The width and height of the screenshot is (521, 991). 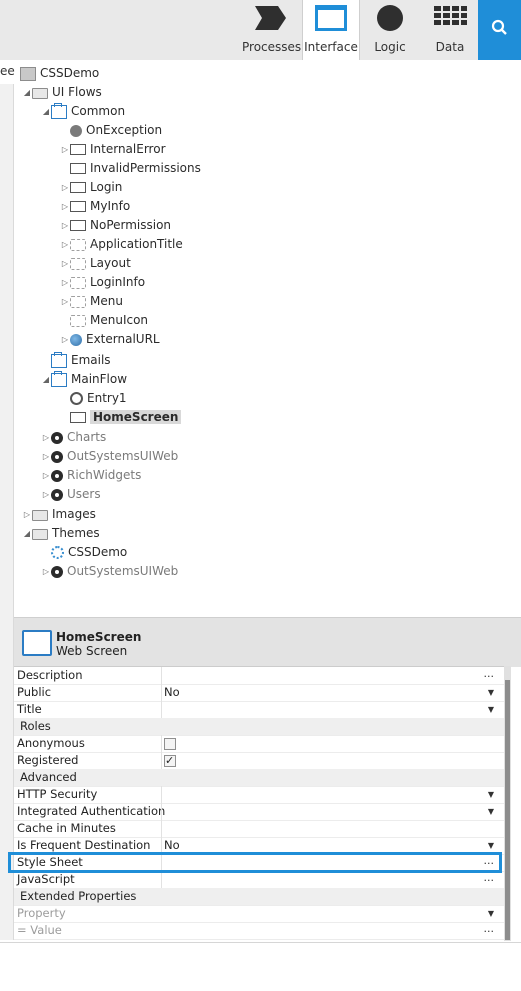 I want to click on tree-node-nopermission: ▷ NoPermission, so click(x=115, y=225).